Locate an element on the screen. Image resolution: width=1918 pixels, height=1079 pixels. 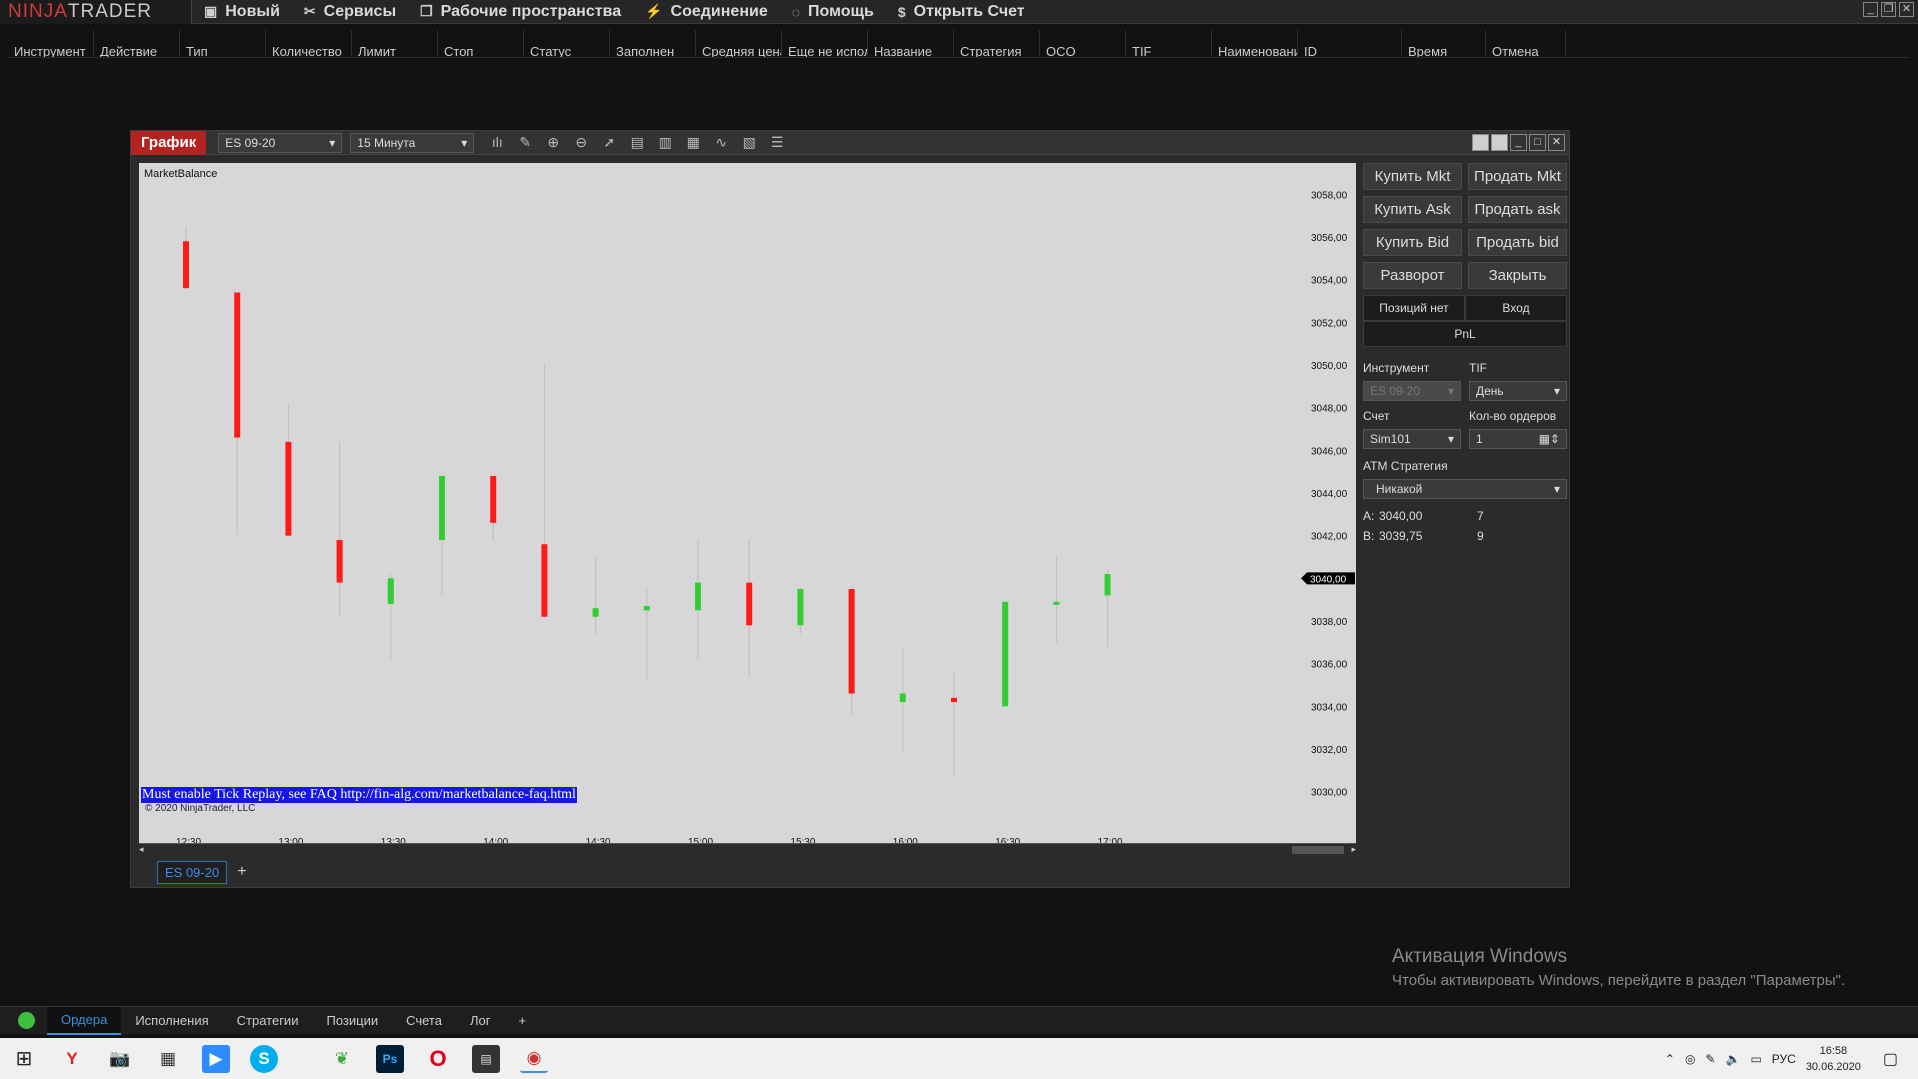
buy-bid-button: Купить Bid is located at coordinates (1412, 242).